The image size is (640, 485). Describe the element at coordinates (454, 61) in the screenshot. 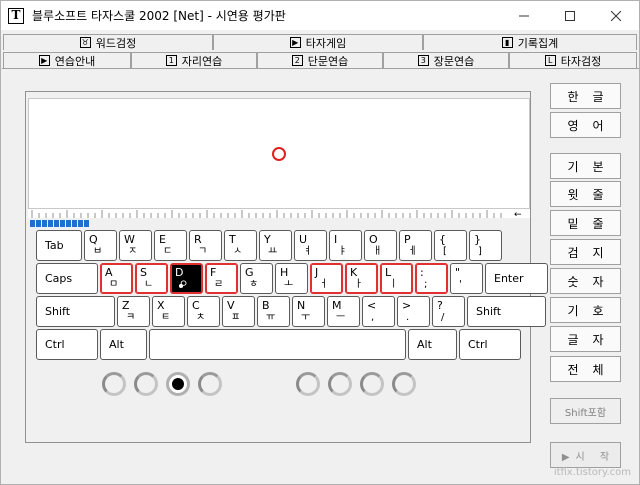

I see `tab-label: 장문연습` at that location.